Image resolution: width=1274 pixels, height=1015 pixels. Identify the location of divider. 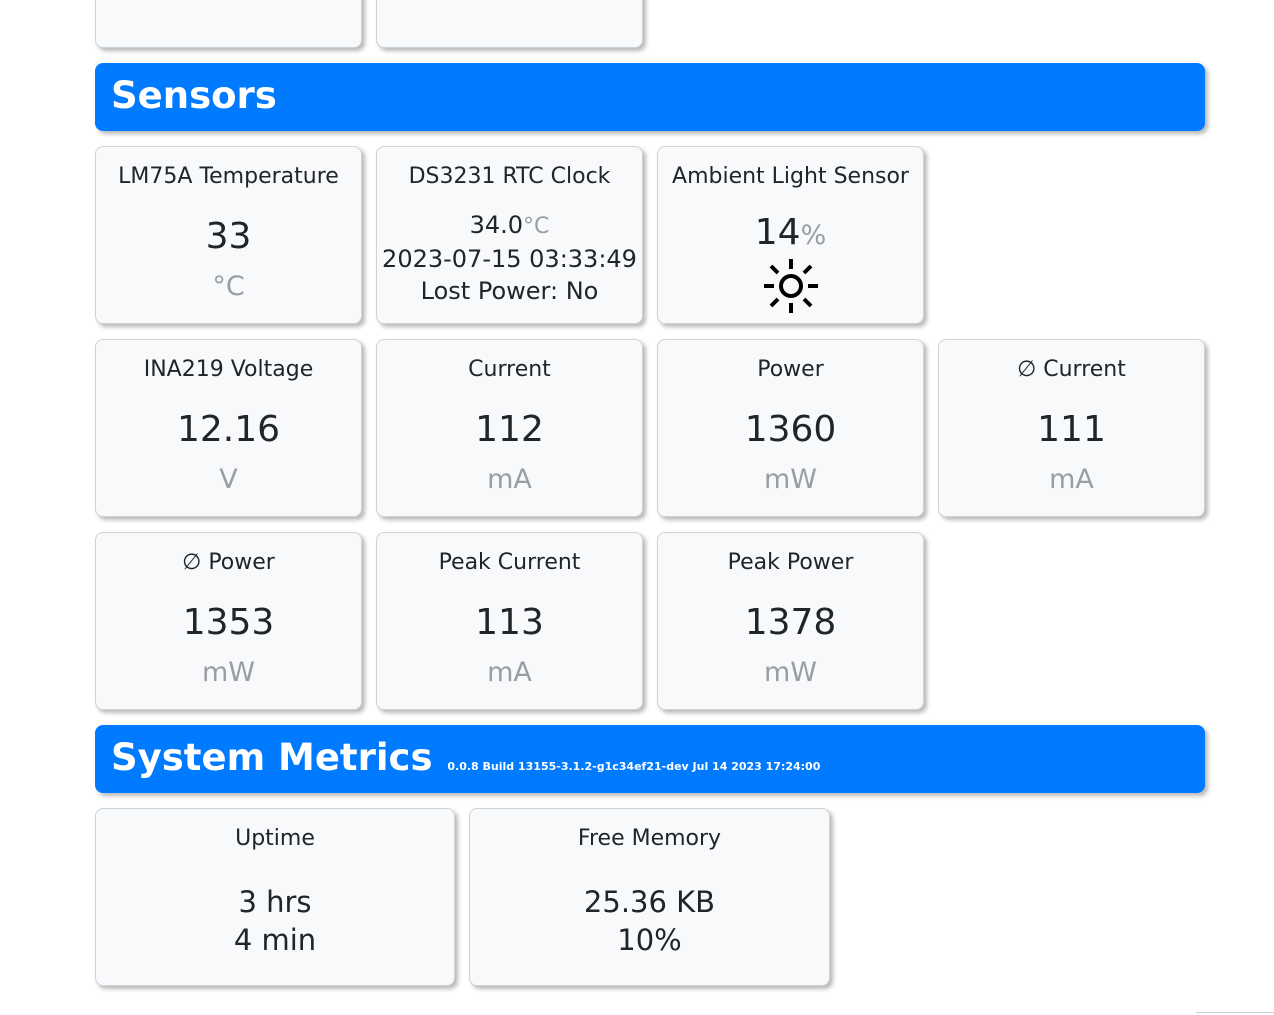
(1235, 1012).